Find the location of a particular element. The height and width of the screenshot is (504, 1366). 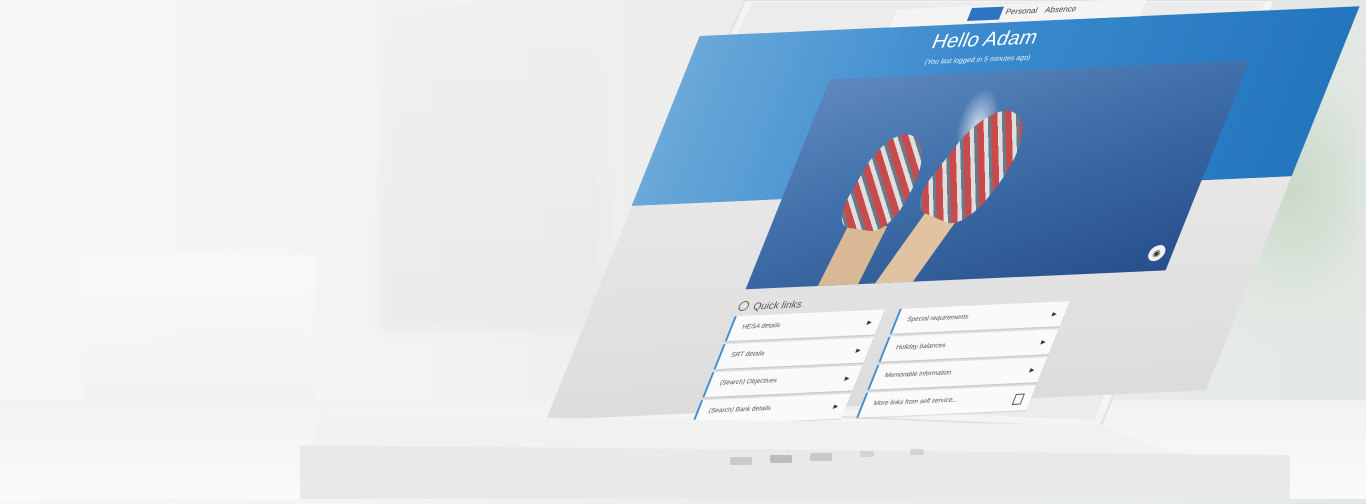

laptop-base-shape is located at coordinates (795, 457).